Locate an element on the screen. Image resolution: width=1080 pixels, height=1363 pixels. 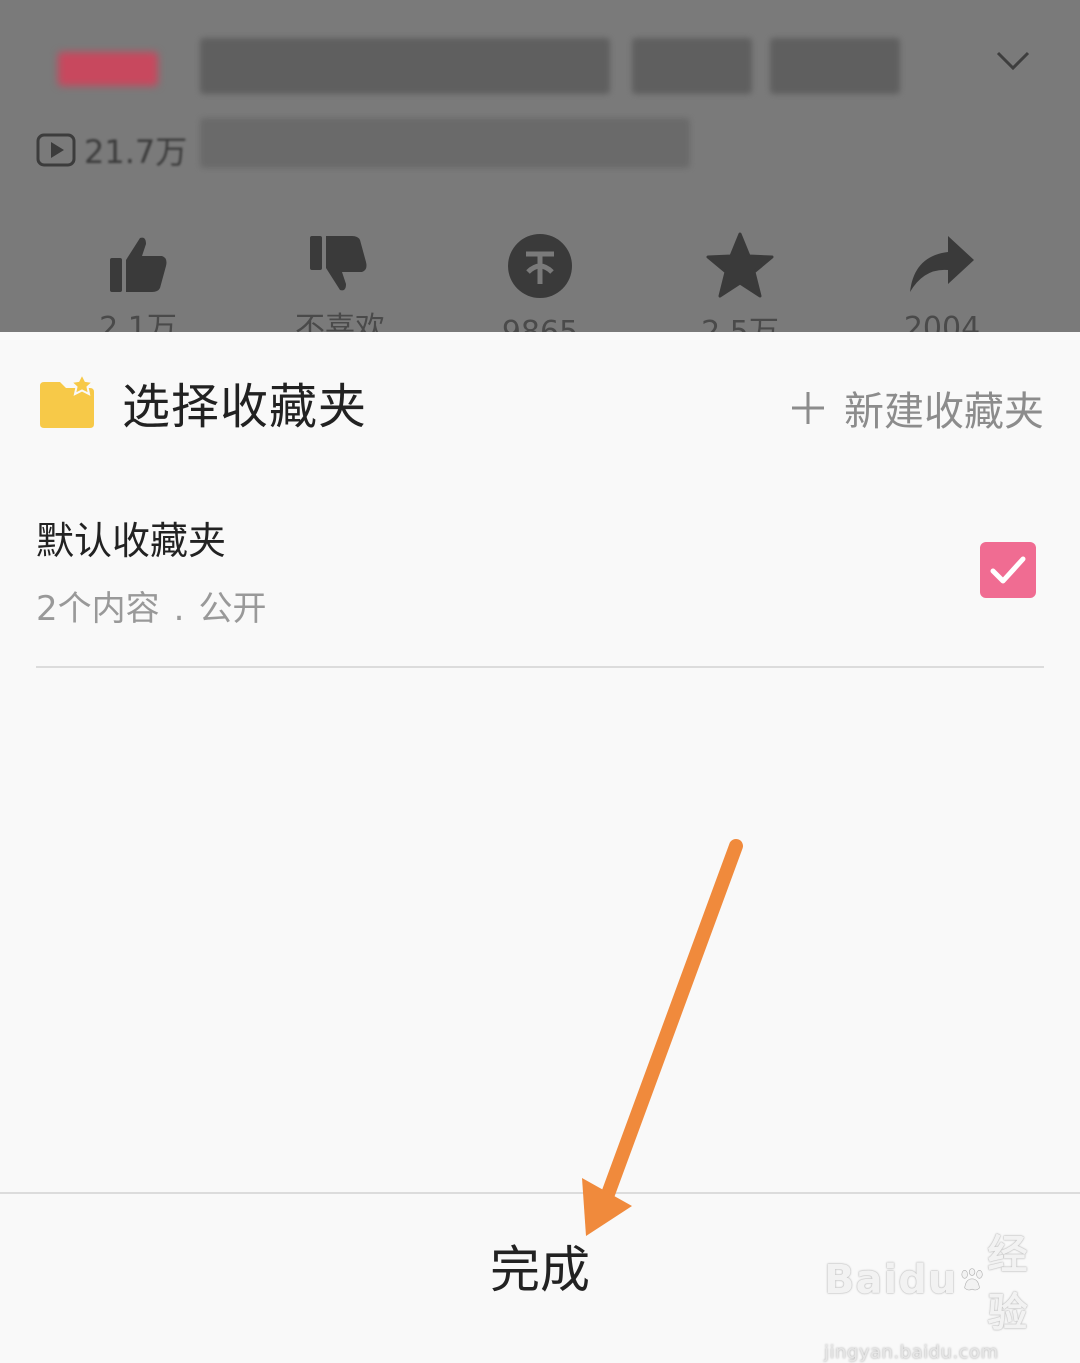
folder-name: 默认收藏夹 is located at coordinates (131, 541).